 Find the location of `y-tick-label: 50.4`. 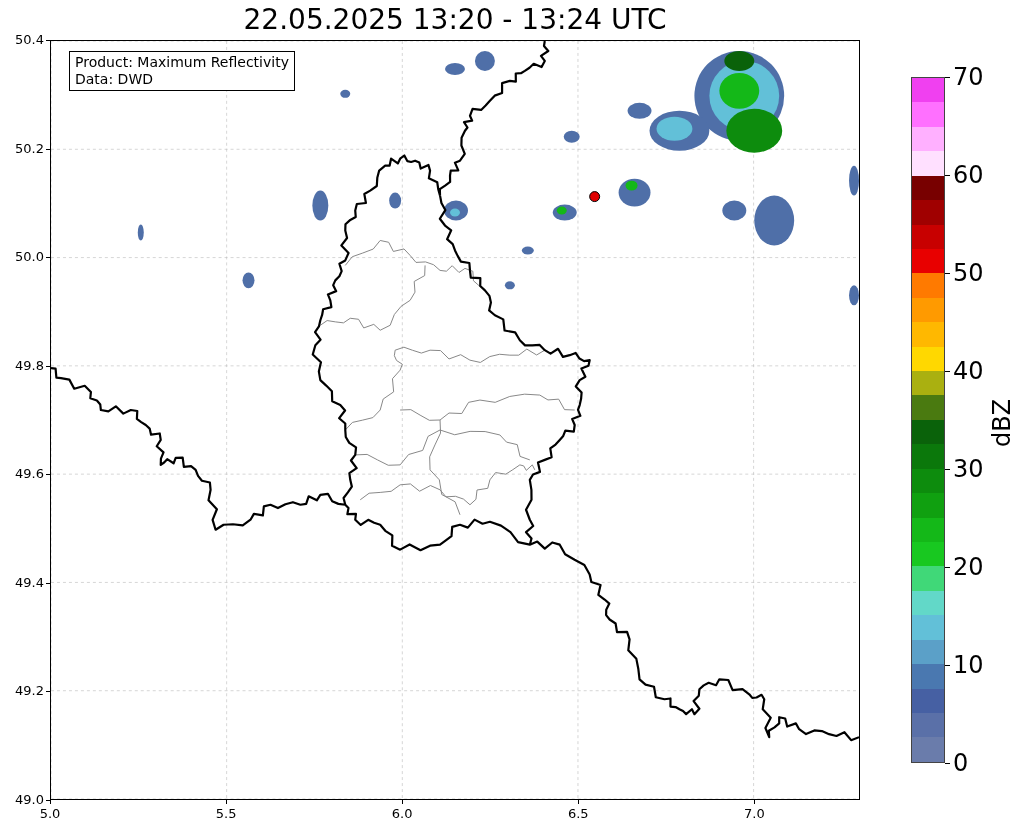

y-tick-label: 50.4 is located at coordinates (29, 40).